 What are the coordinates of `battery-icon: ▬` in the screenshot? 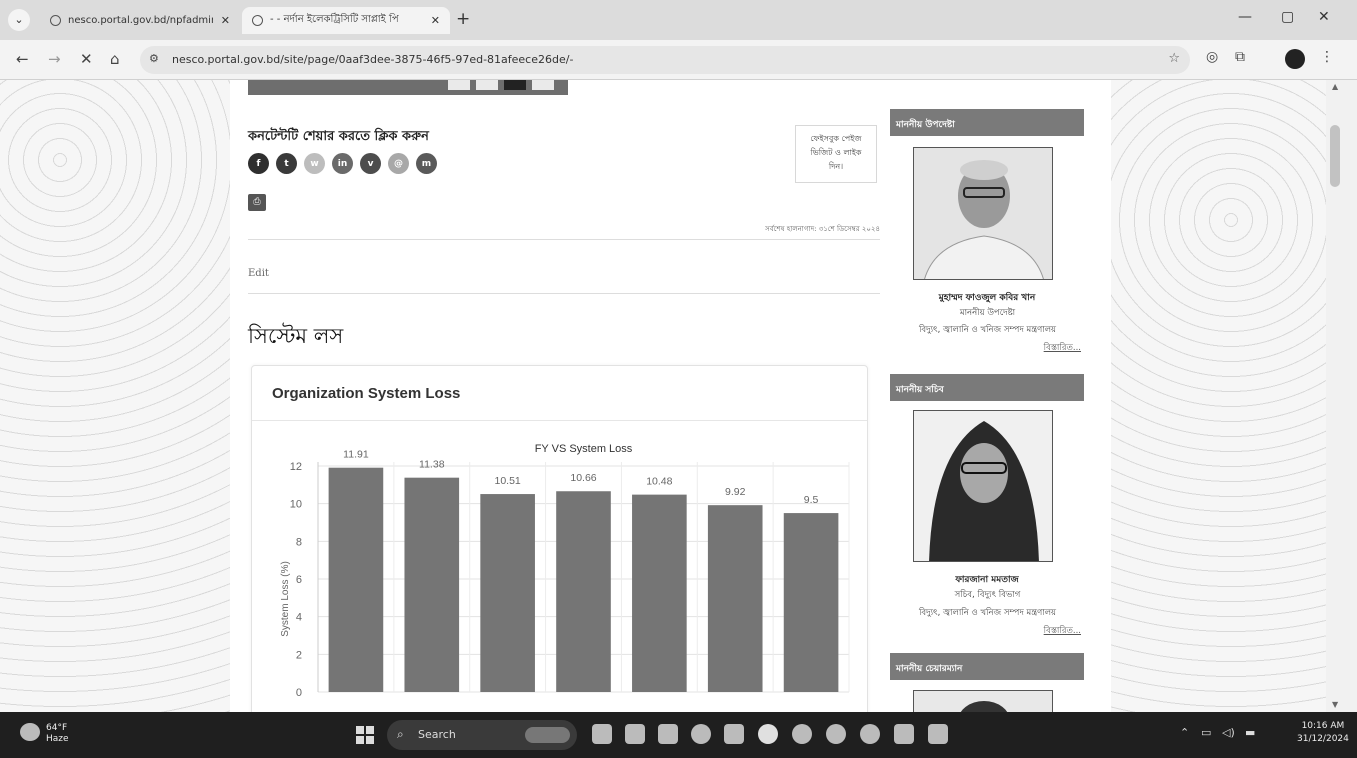 It's located at (1250, 732).